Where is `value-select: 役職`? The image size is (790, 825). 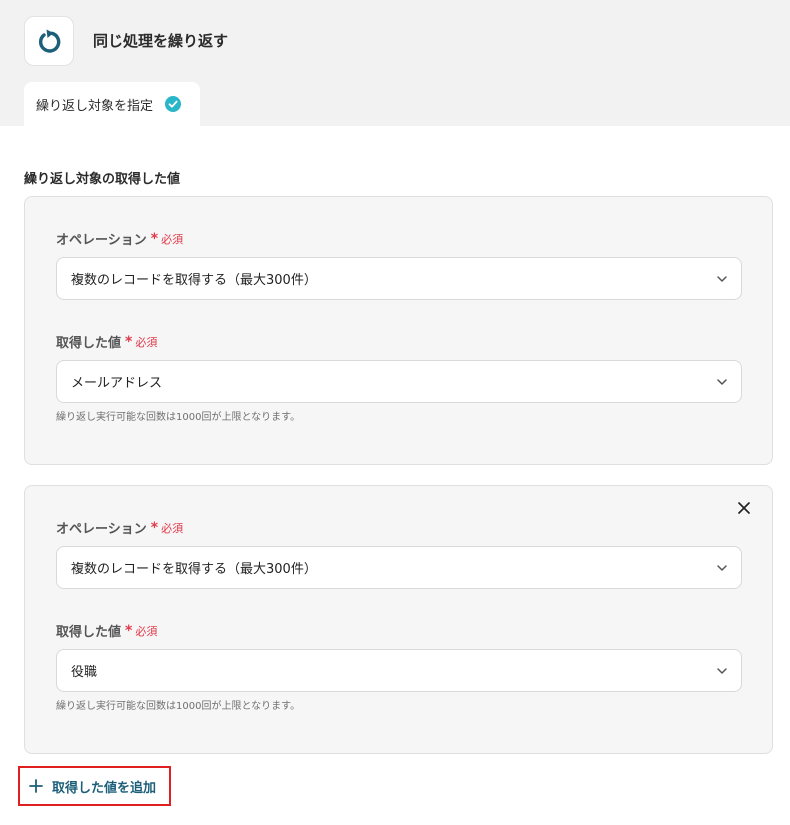
value-select: 役職 is located at coordinates (399, 670).